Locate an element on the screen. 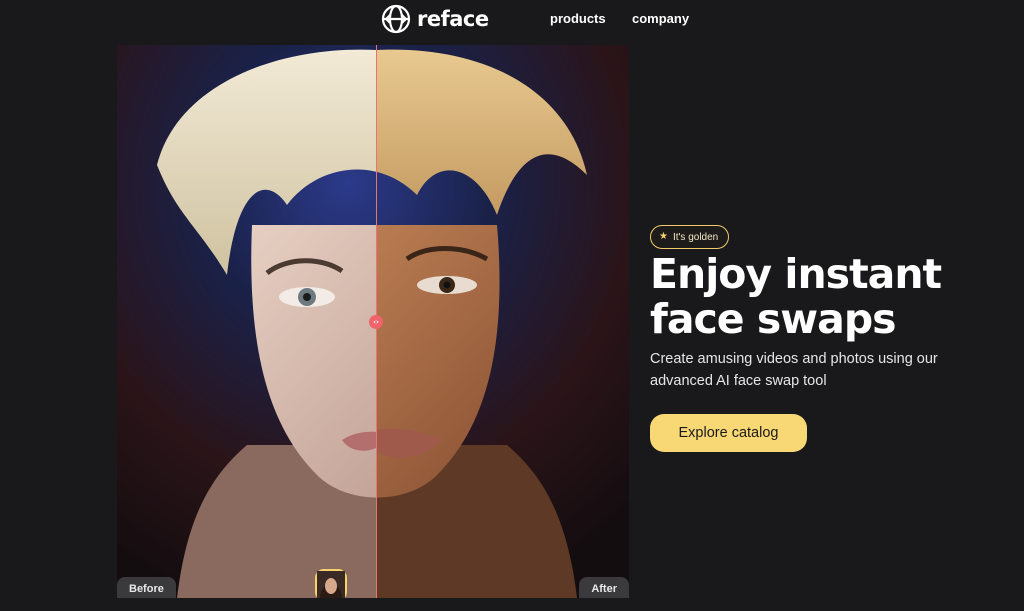 The width and height of the screenshot is (1024, 611). logo-text: reface is located at coordinates (453, 19).